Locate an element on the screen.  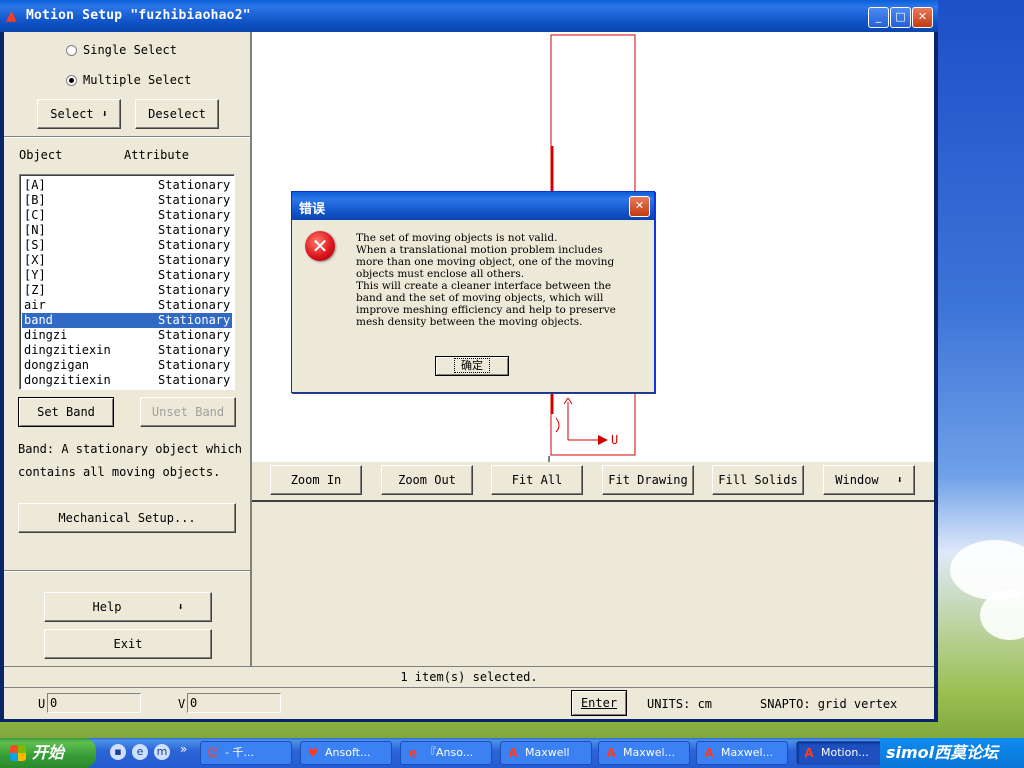
object-name: [Z] is located at coordinates (35, 290).